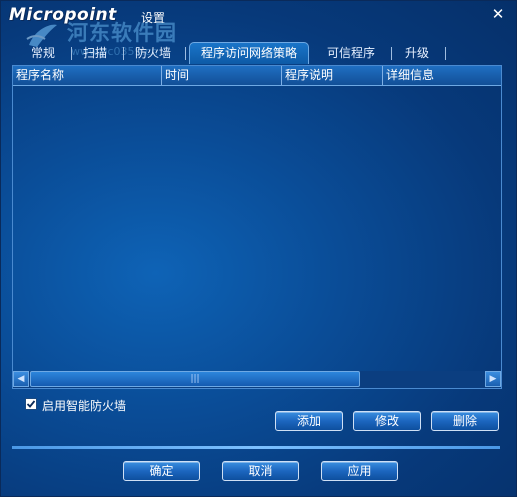 This screenshot has width=517, height=497. I want to click on checkmark-icon, so click(31, 404).